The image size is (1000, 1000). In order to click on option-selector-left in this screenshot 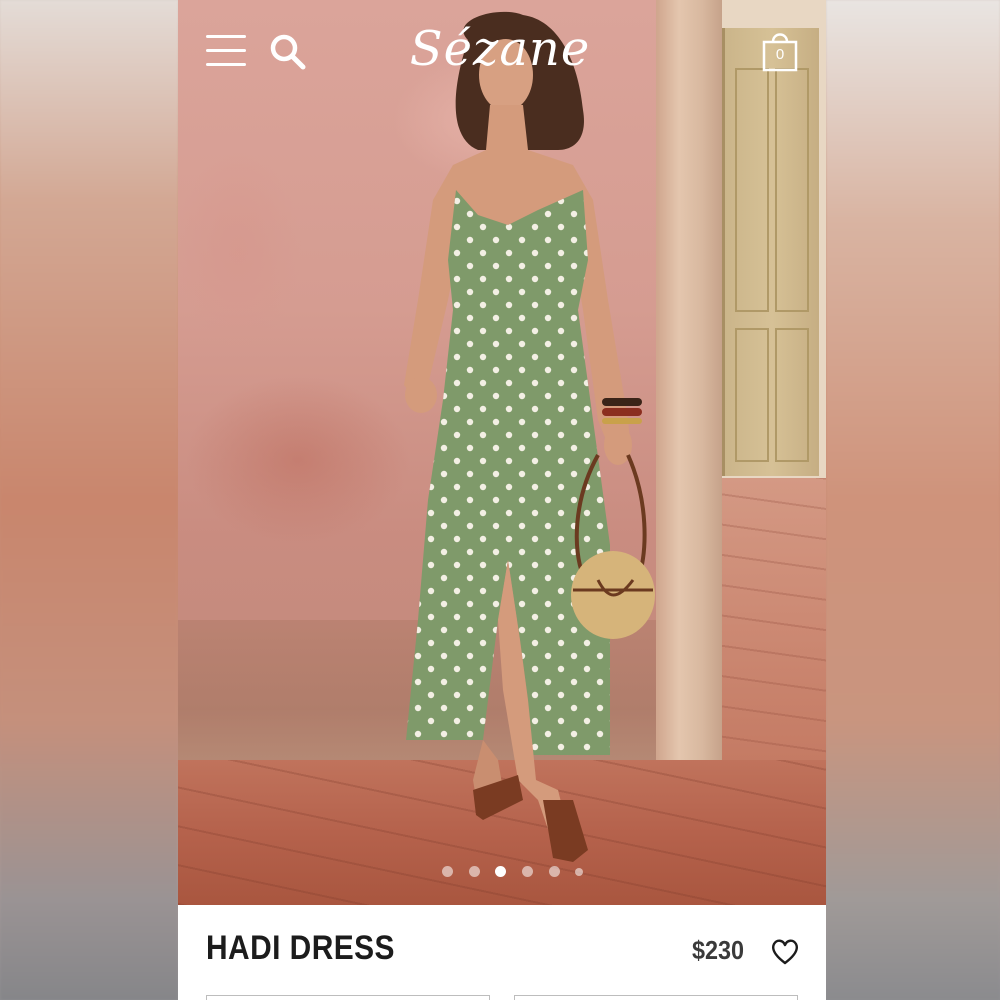, I will do `click(348, 997)`.